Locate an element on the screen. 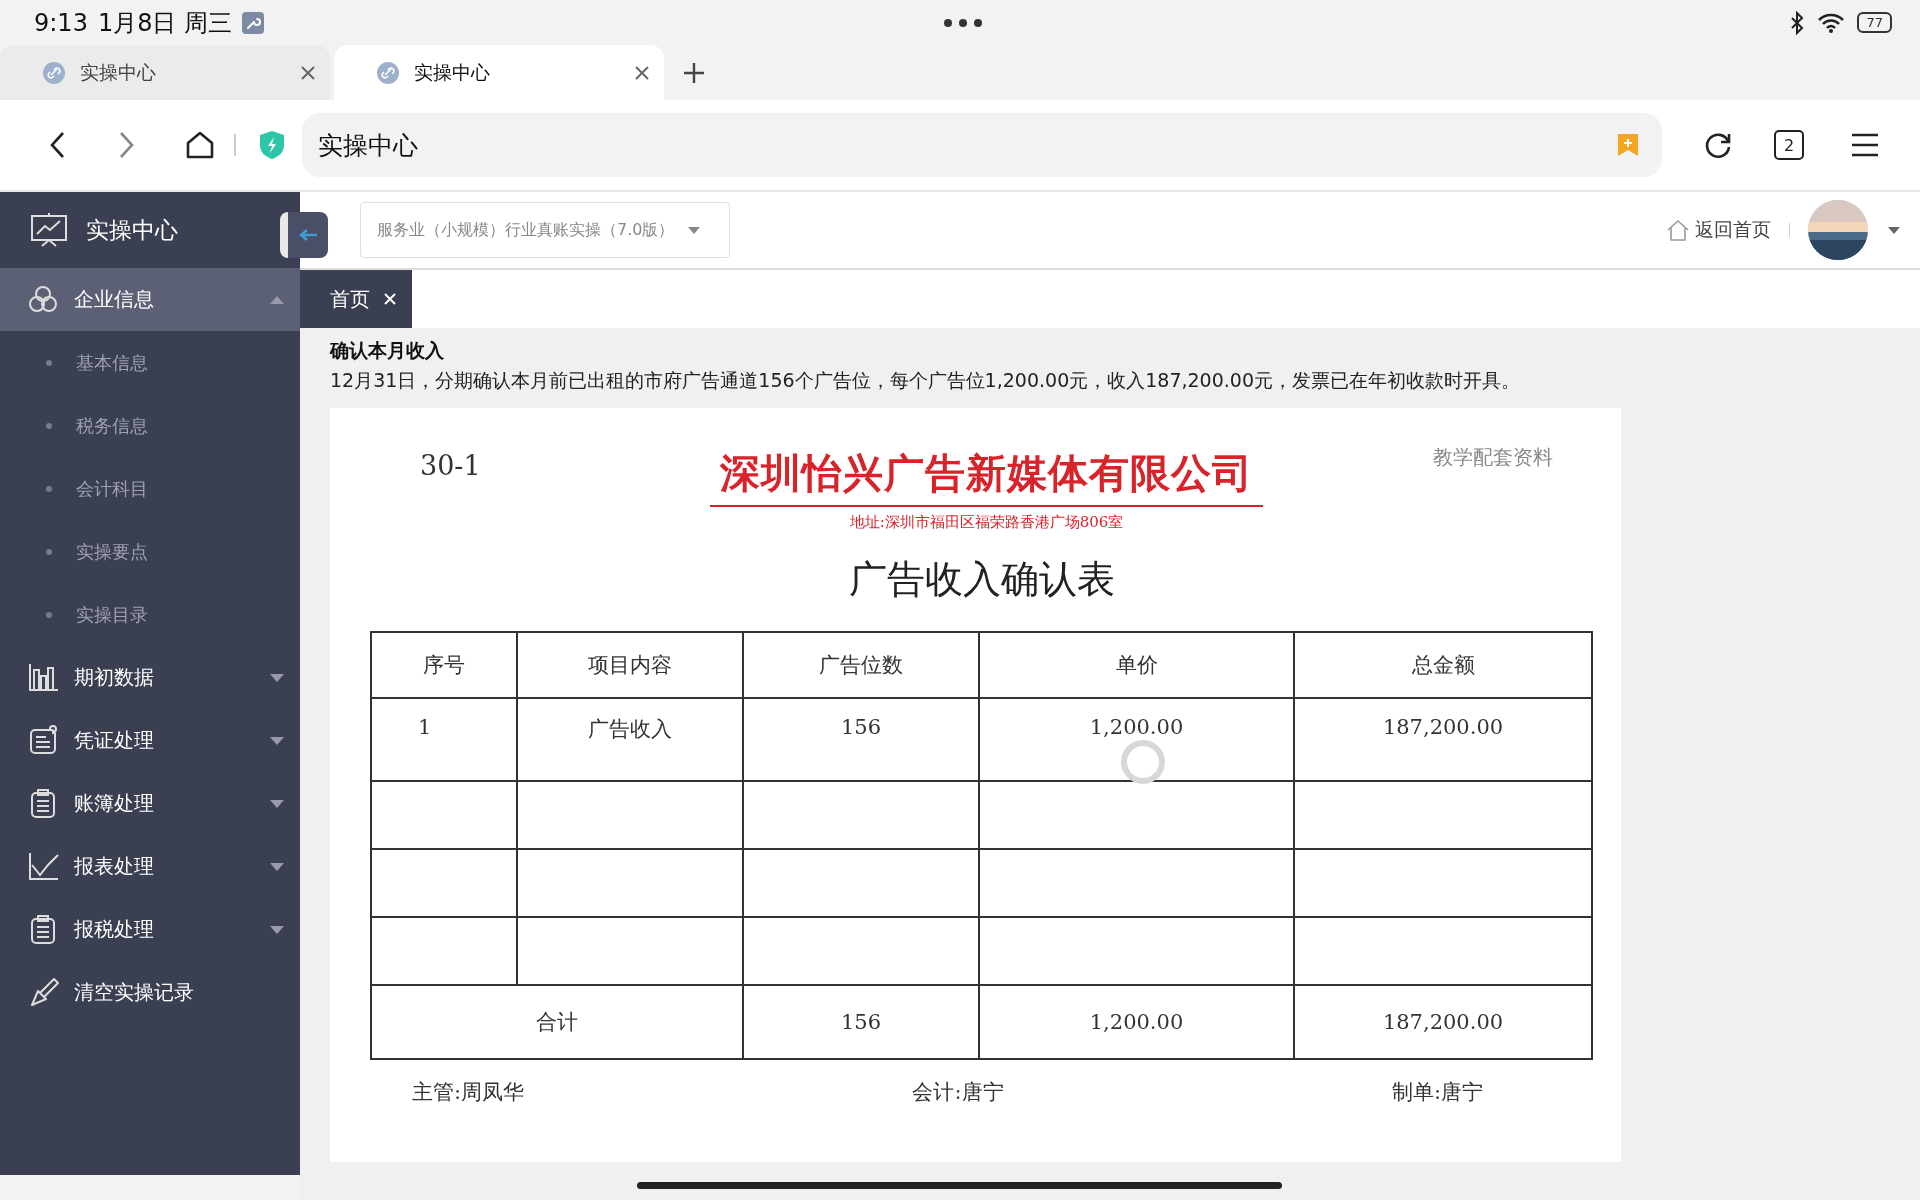 The image size is (1920, 1200). sidebar-item: 报表处理 is located at coordinates (150, 866).